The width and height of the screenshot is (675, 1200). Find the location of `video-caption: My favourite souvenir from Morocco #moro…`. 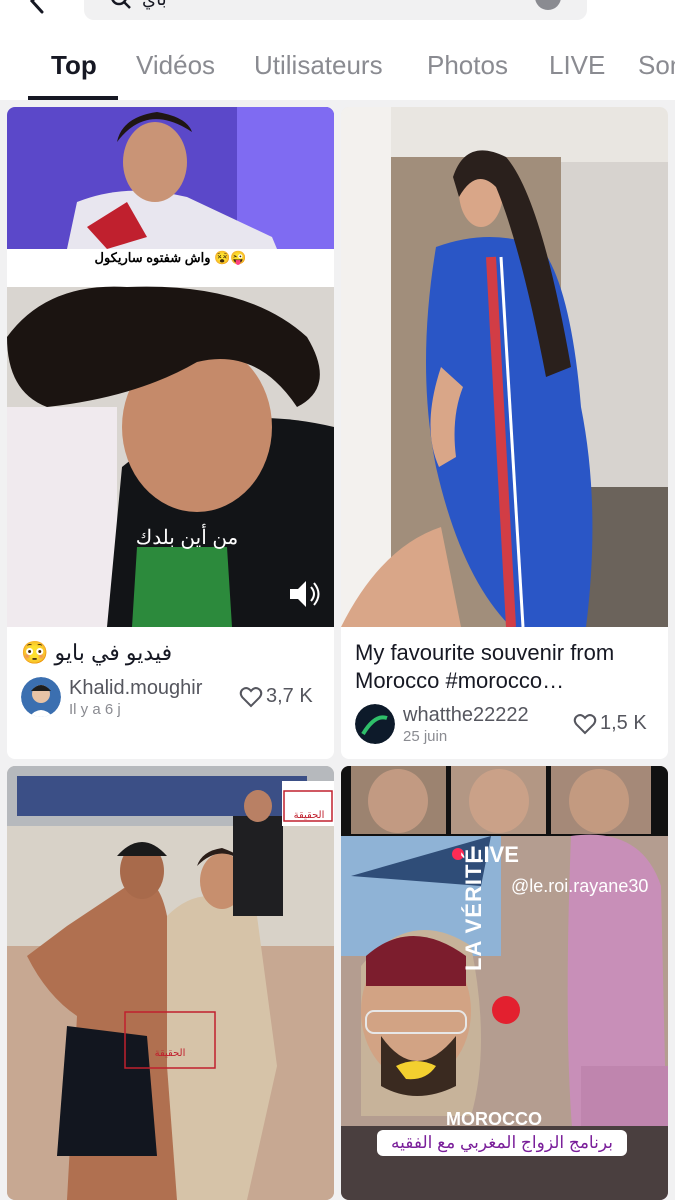

video-caption: My favourite souvenir from Morocco #moro… is located at coordinates (485, 666).